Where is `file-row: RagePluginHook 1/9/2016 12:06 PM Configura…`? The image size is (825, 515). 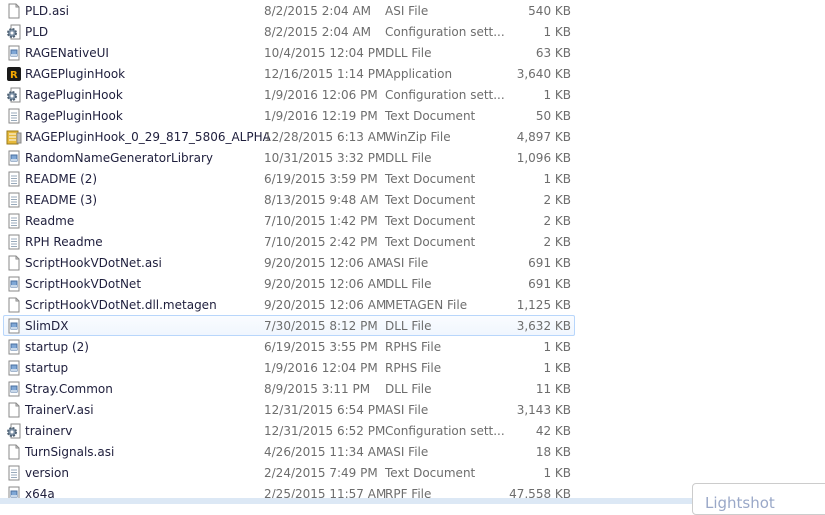 file-row: RagePluginHook 1/9/2016 12:06 PM Configura… is located at coordinates (289, 94).